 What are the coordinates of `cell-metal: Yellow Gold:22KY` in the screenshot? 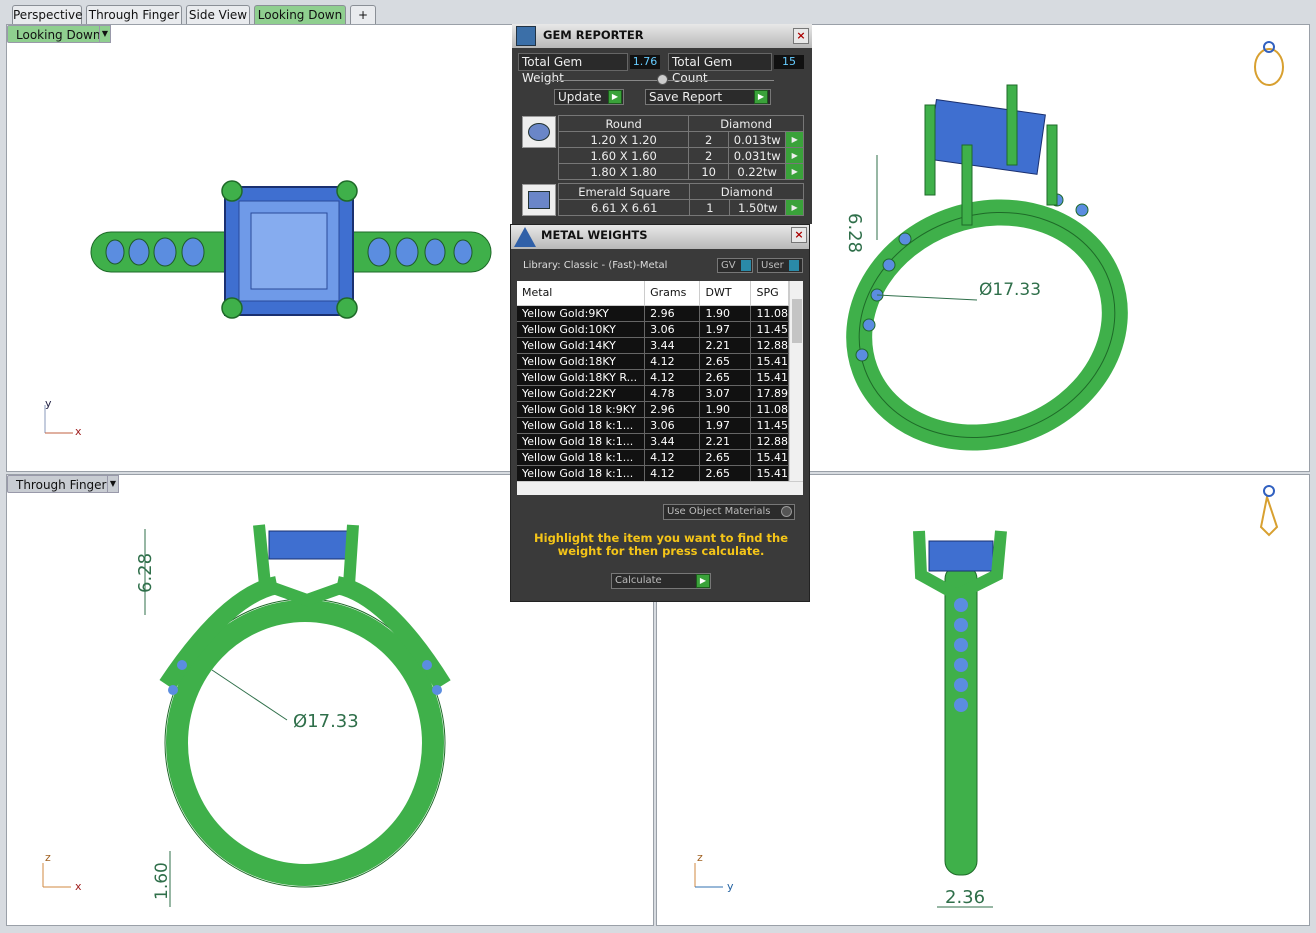 It's located at (581, 393).